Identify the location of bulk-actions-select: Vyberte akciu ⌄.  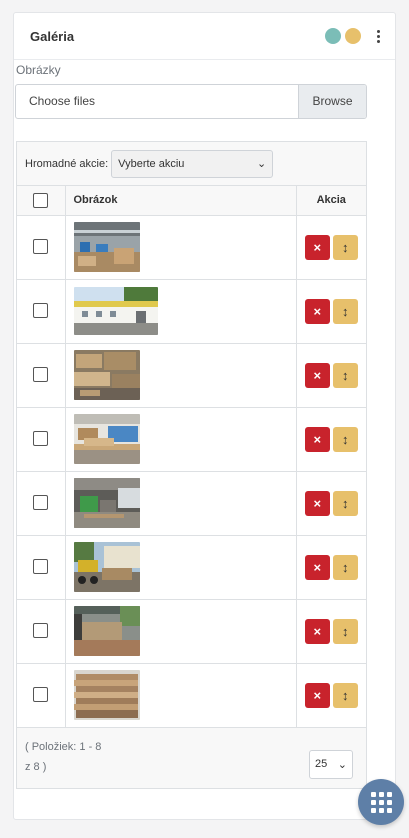
(192, 163).